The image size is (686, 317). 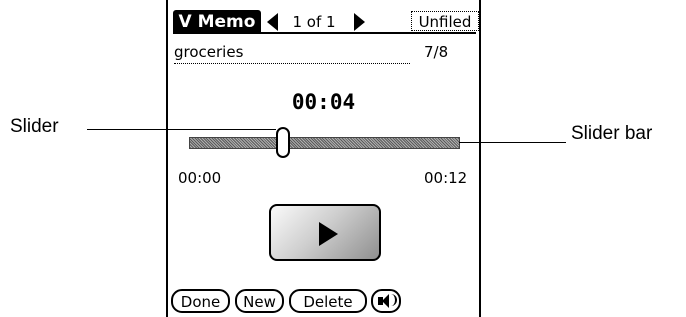 I want to click on app-title: V Memo, so click(x=217, y=22).